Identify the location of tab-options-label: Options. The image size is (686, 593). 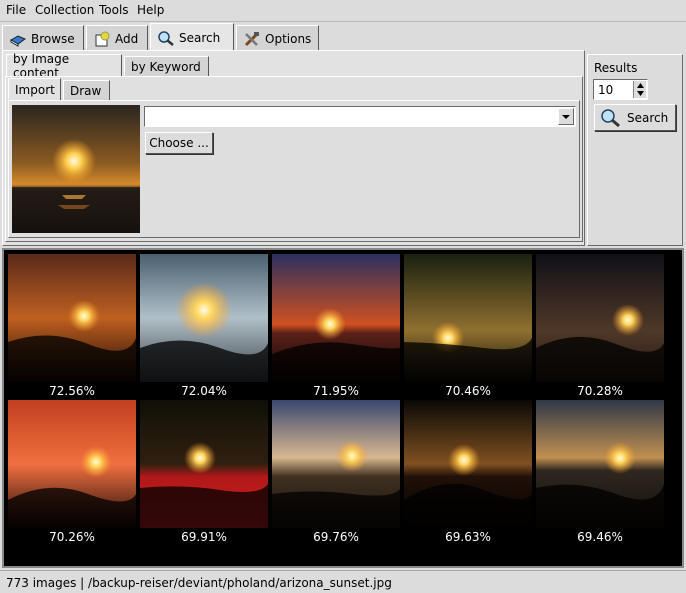
(288, 38).